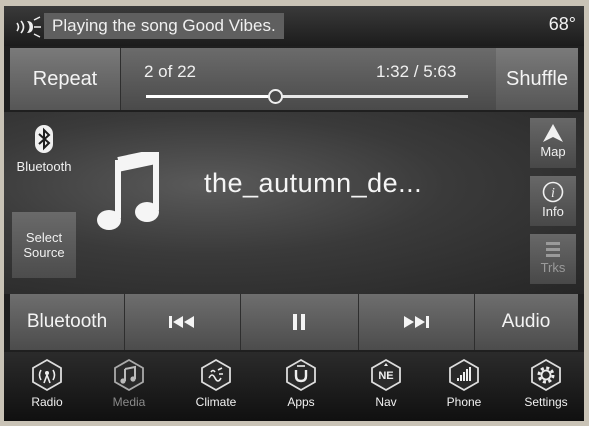 The image size is (589, 426). Describe the element at coordinates (553, 259) in the screenshot. I see `tracks-button: Trks` at that location.